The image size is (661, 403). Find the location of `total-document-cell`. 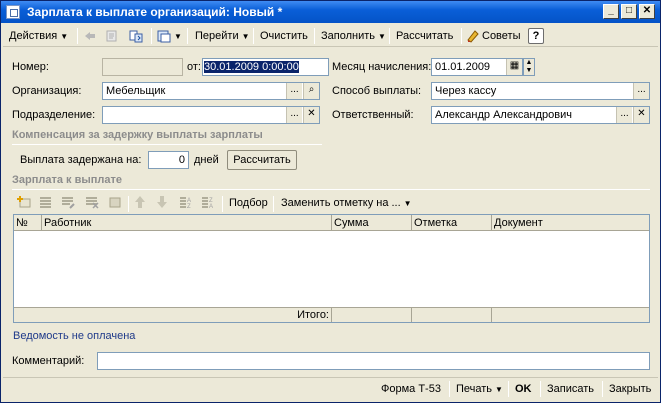

total-document-cell is located at coordinates (570, 314).